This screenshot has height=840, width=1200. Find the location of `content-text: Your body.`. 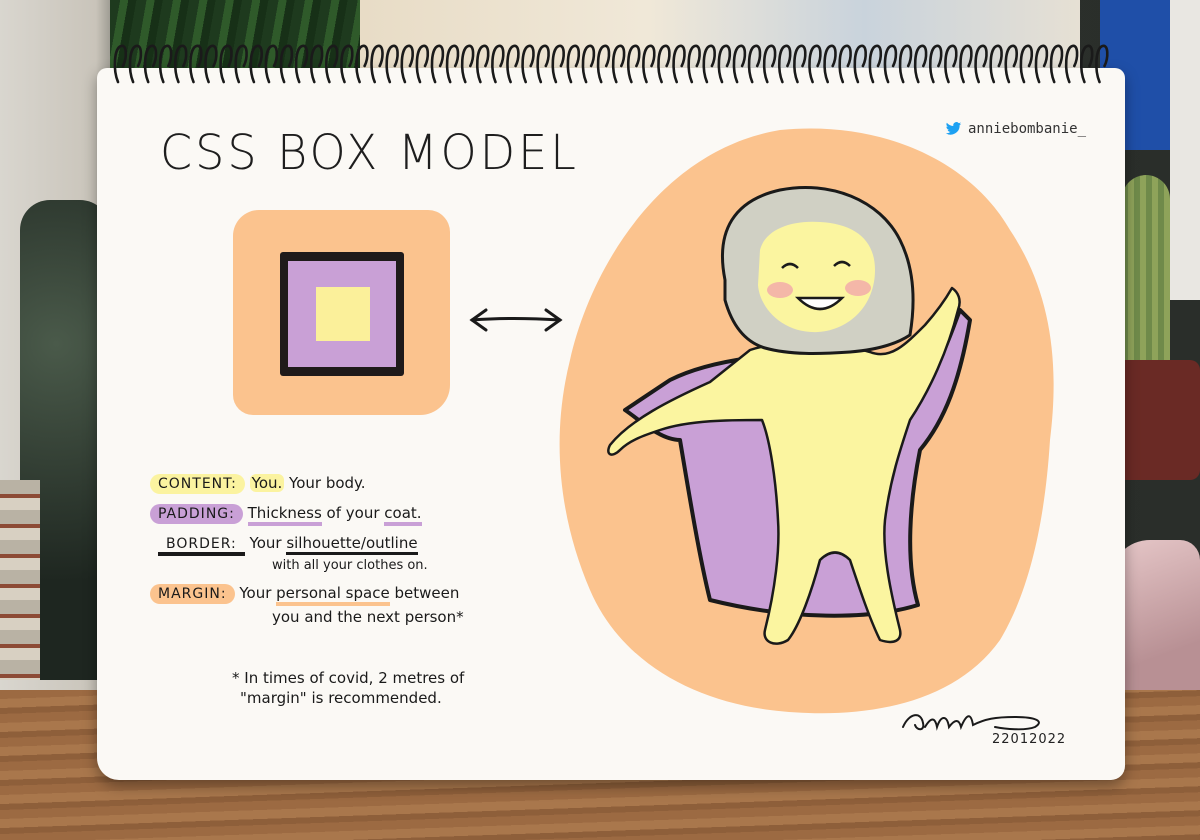

content-text: Your body. is located at coordinates (325, 483).